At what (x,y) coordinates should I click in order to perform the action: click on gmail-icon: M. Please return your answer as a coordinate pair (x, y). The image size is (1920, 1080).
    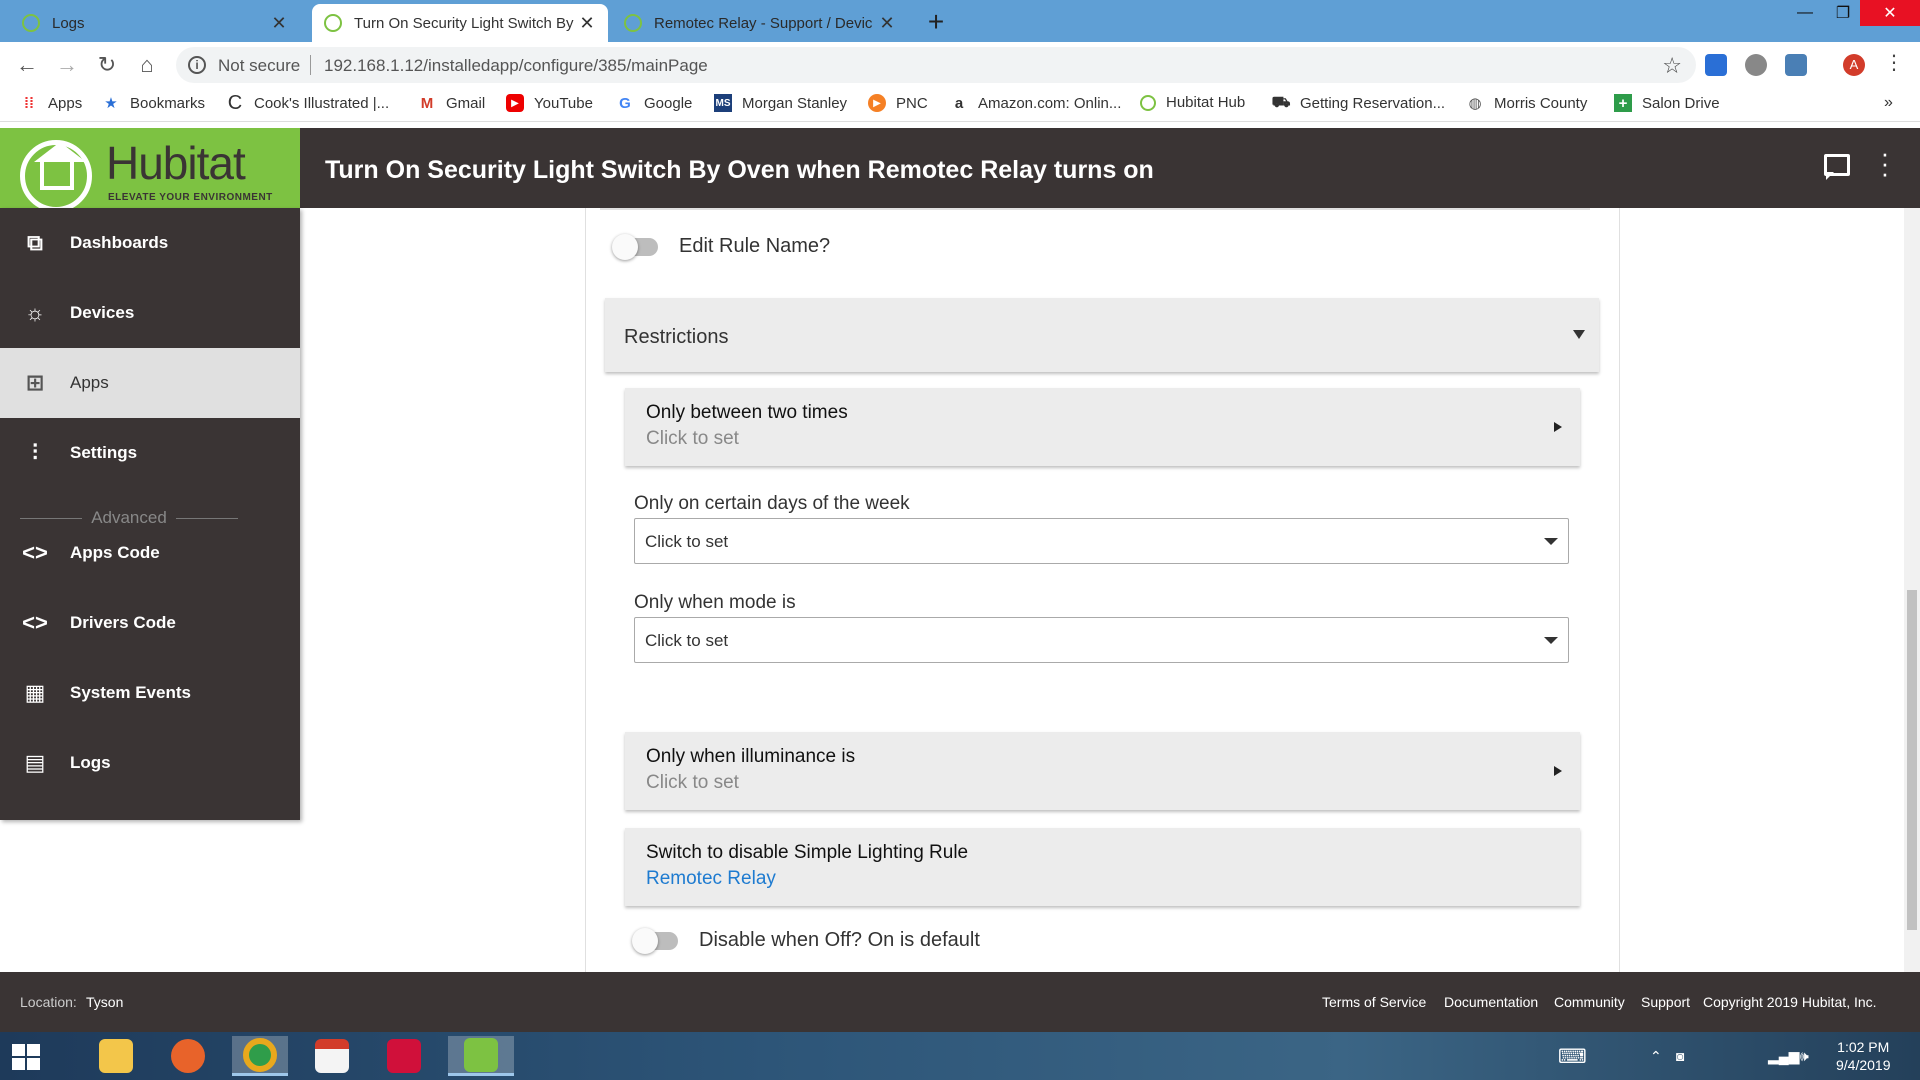
    Looking at the image, I should click on (427, 103).